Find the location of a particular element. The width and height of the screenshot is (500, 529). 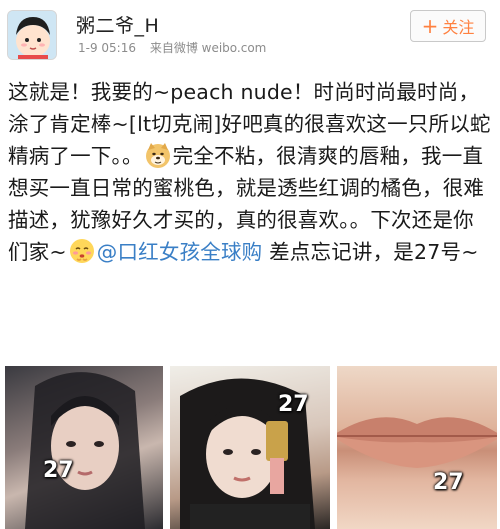

plus-icon: + is located at coordinates (430, 26).